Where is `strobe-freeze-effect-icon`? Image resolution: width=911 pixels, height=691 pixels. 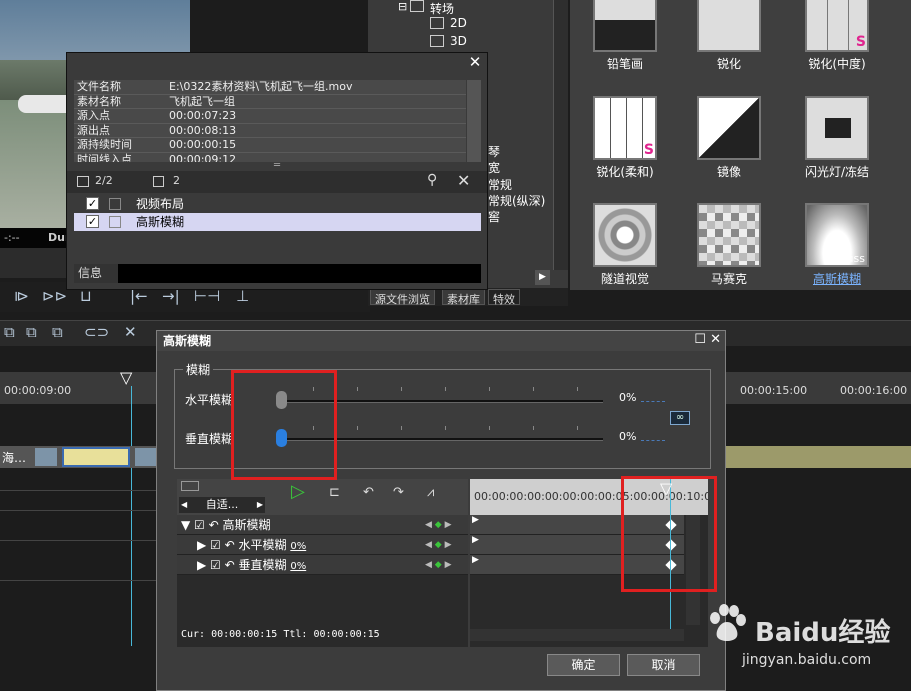 strobe-freeze-effect-icon is located at coordinates (837, 128).